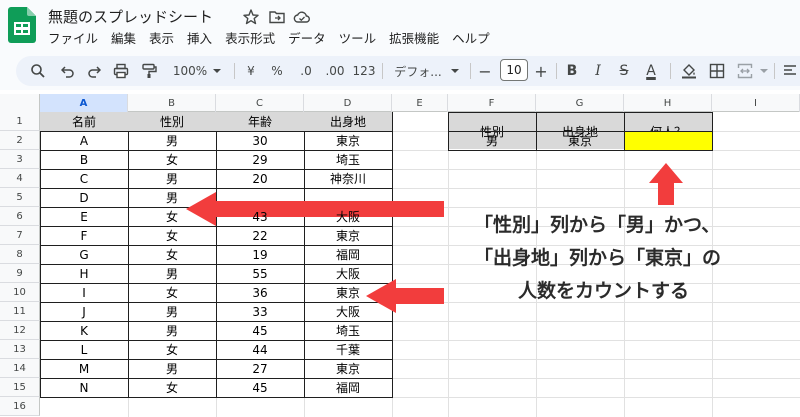  What do you see at coordinates (84, 103) in the screenshot?
I see `column-header-a: A` at bounding box center [84, 103].